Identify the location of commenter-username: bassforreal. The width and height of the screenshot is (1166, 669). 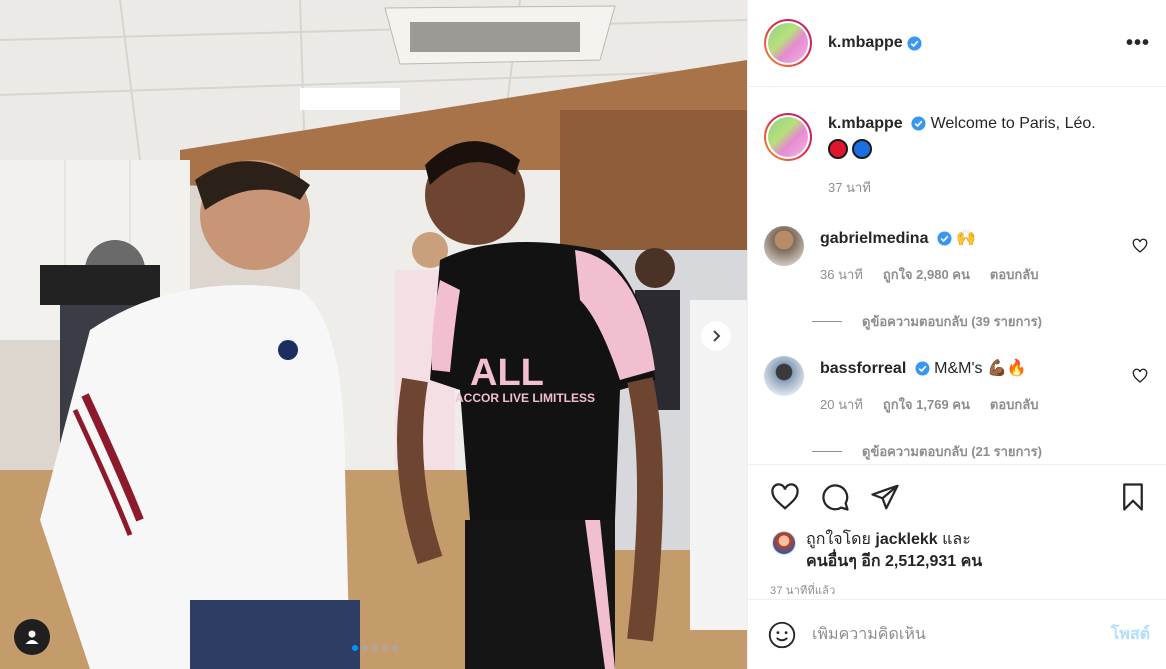
(863, 368).